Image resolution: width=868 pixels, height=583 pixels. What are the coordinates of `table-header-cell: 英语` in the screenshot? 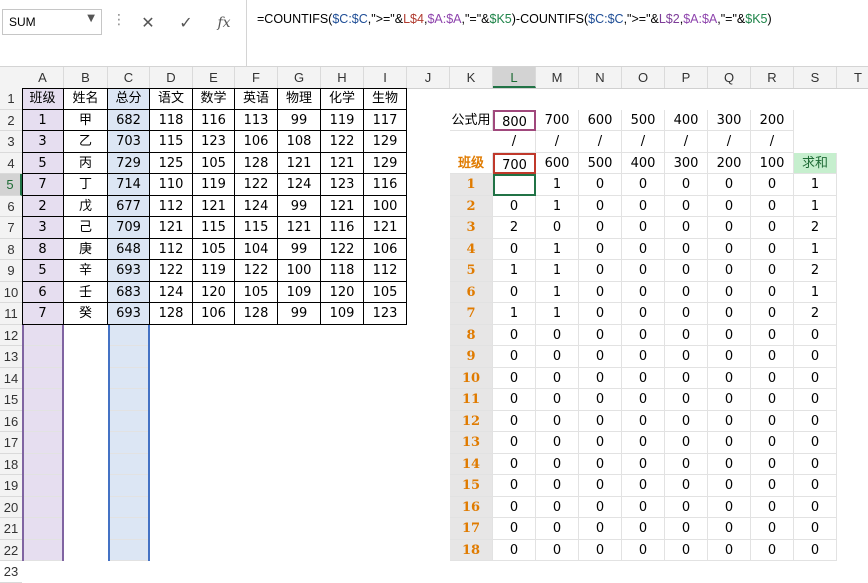 It's located at (256, 99).